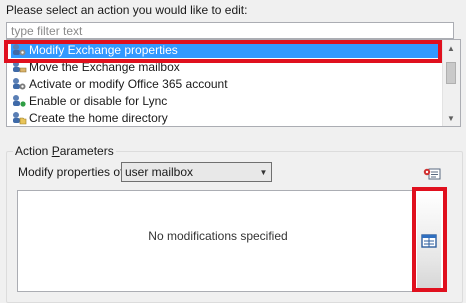 This screenshot has width=466, height=303. I want to click on list-item-home-directory: Create the home directory, so click(226, 118).